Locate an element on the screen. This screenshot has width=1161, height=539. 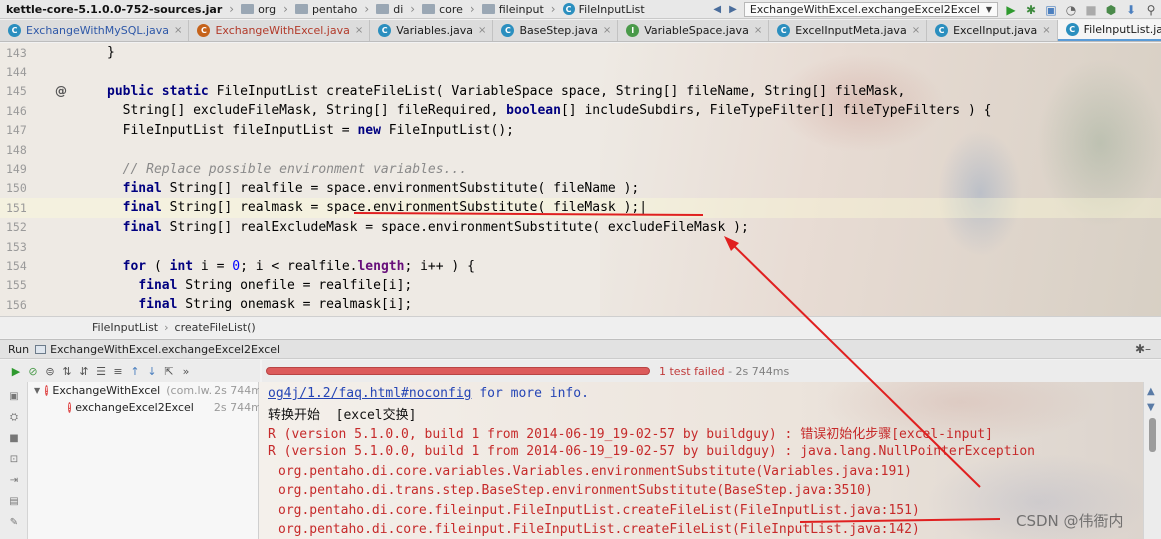
tab-exchange-with-excel: C ExchangeWithExcel.java × is located at coordinates (280, 30).